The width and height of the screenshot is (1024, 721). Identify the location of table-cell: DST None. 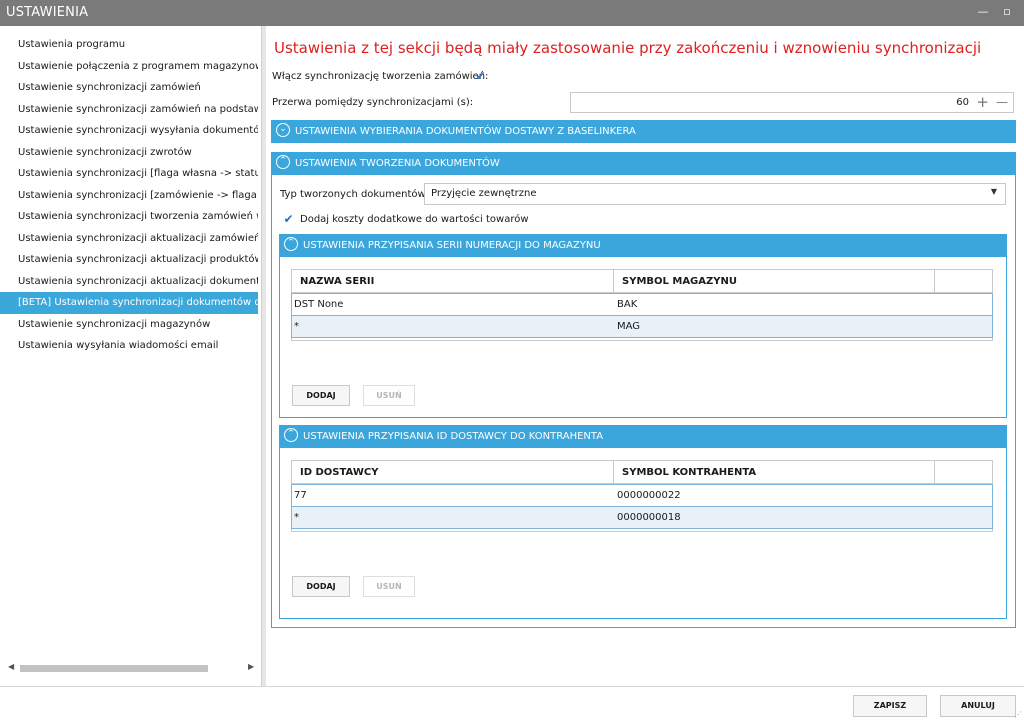
(318, 304).